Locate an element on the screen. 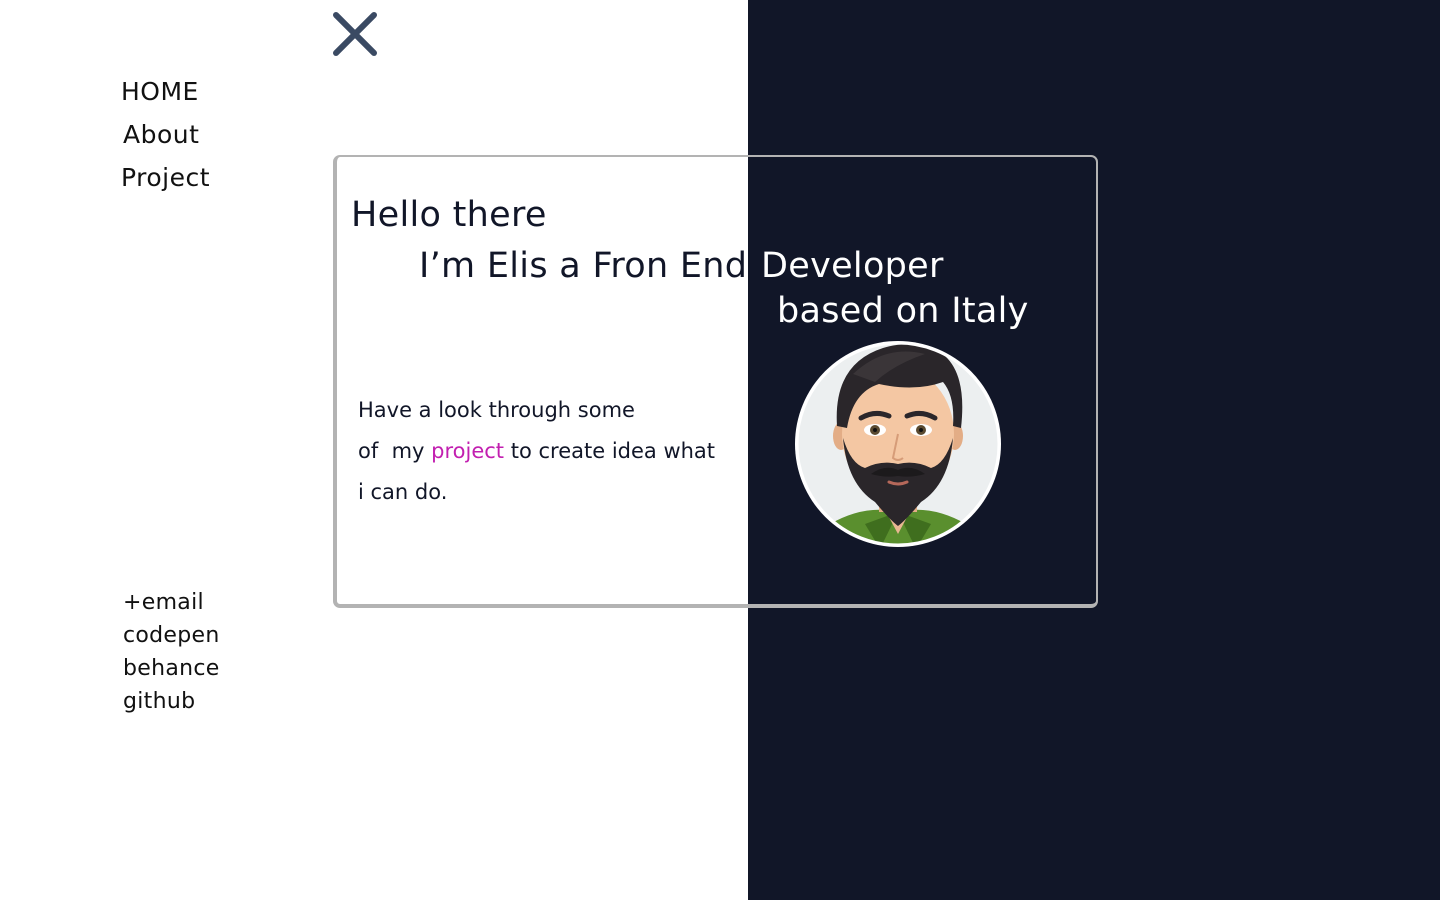 The height and width of the screenshot is (900, 1440). close-button is located at coordinates (355, 34).